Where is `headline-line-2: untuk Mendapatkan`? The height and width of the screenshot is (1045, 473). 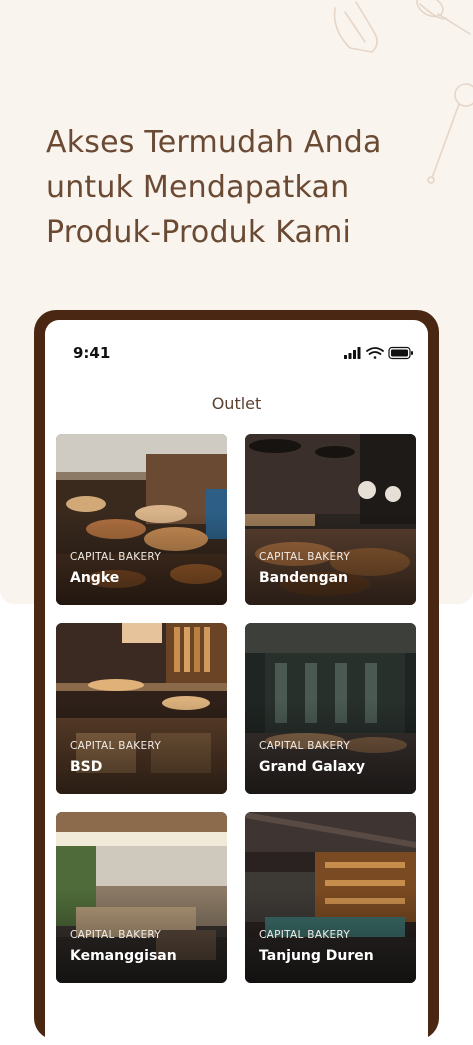 headline-line-2: untuk Mendapatkan is located at coordinates (198, 187).